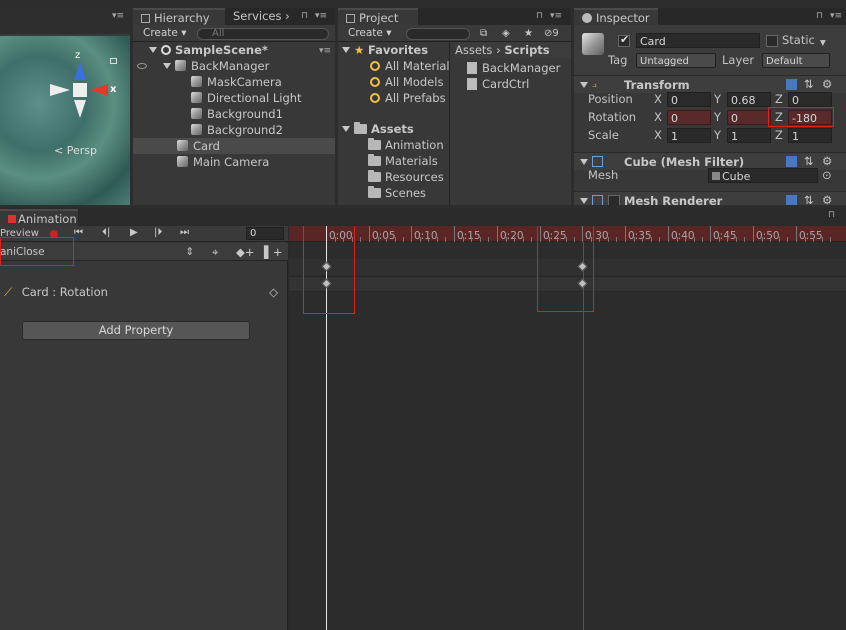  Describe the element at coordinates (234, 146) in the screenshot. I see `hierarchy-item-selected: Card` at that location.